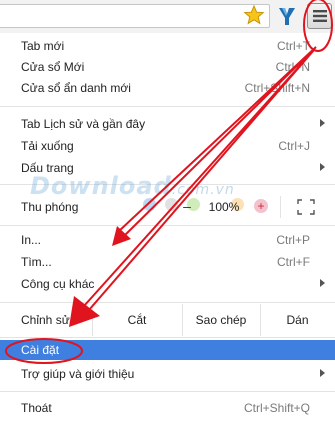 This screenshot has height=423, width=335. What do you see at coordinates (297, 320) in the screenshot?
I see `paste-button: Dán` at bounding box center [297, 320].